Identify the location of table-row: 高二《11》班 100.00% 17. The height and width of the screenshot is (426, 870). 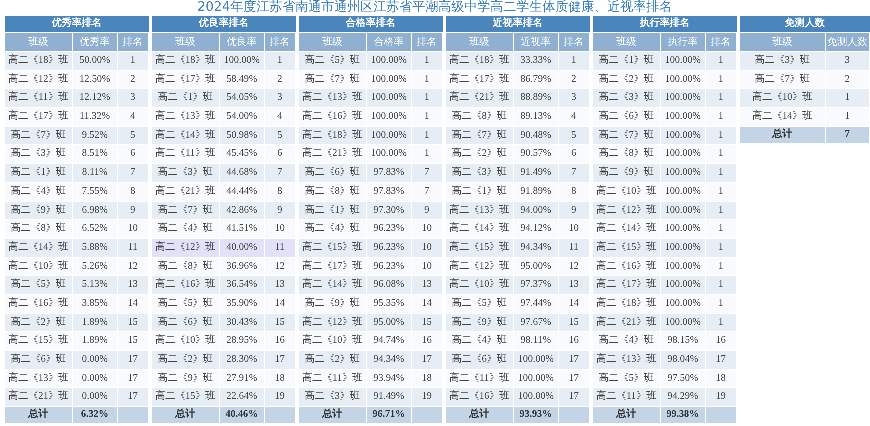
(518, 379).